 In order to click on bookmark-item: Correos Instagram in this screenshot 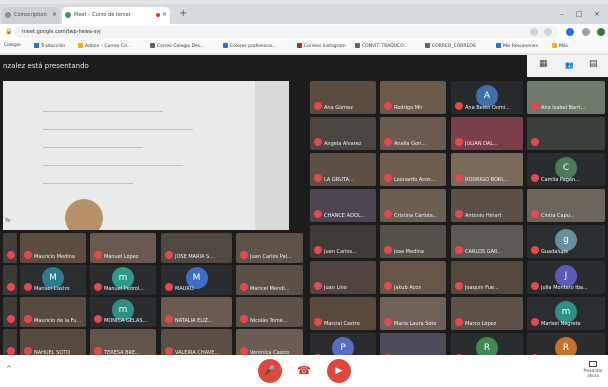, I will do `click(321, 46)`.